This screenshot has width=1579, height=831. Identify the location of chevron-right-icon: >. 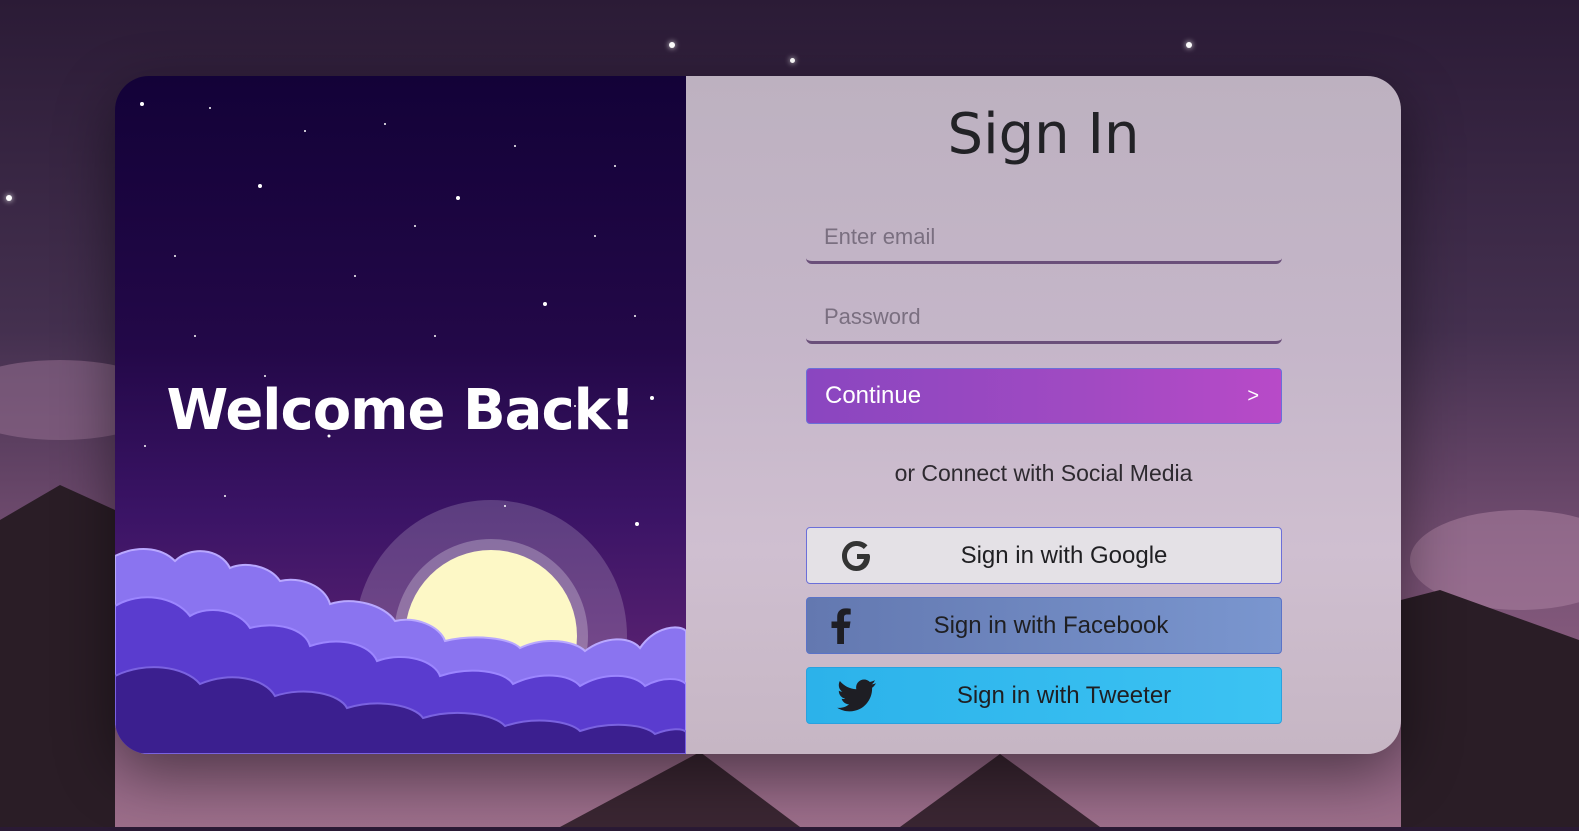
(1253, 395).